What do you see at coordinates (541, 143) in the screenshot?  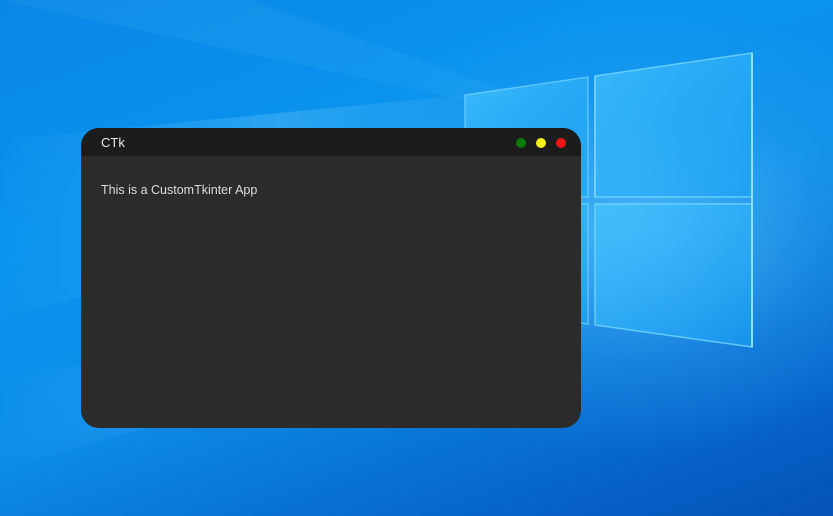 I see `minimize-button` at bounding box center [541, 143].